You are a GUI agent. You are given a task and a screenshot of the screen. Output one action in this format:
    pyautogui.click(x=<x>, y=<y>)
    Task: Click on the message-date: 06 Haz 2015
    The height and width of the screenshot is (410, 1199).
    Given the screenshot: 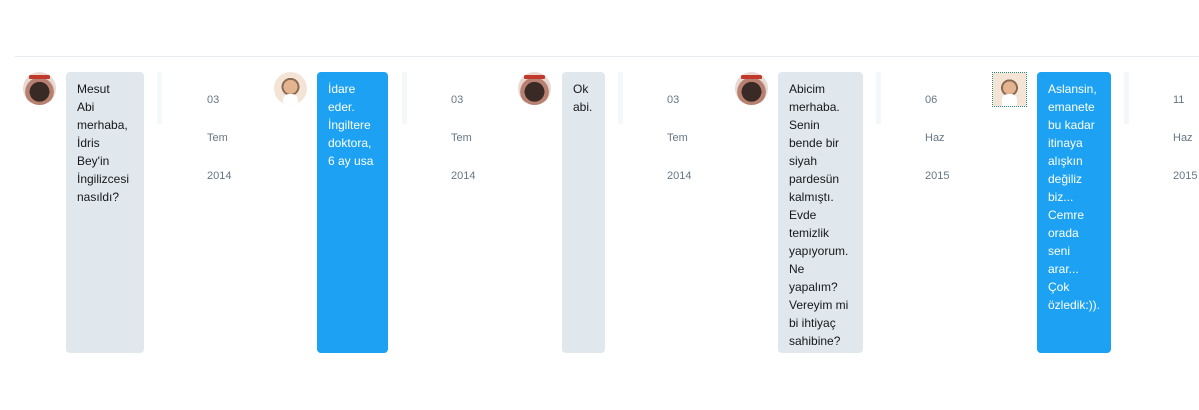 What is the action you would take?
    pyautogui.click(x=937, y=138)
    